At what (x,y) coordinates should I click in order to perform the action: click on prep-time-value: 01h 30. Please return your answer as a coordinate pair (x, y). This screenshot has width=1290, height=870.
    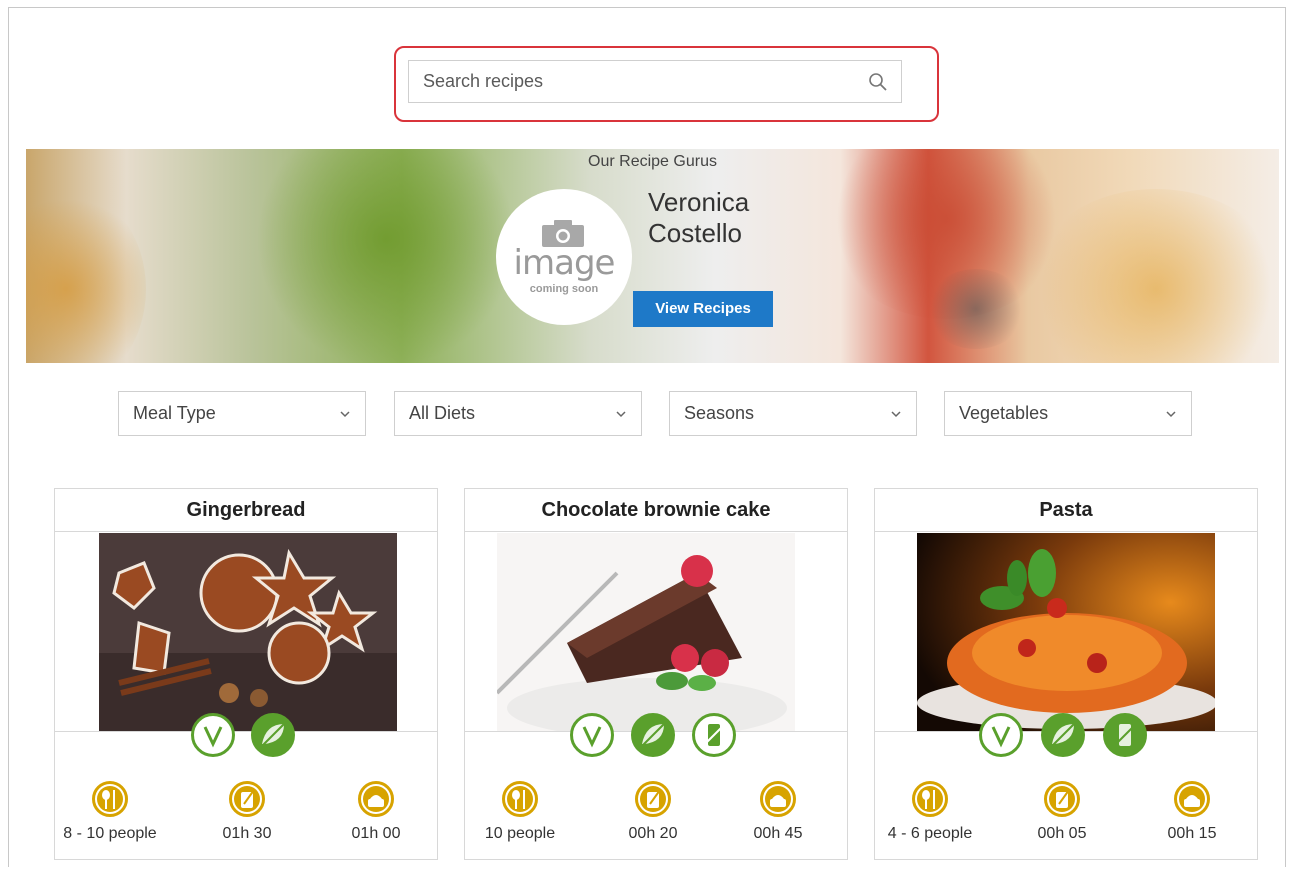
    Looking at the image, I should click on (247, 833).